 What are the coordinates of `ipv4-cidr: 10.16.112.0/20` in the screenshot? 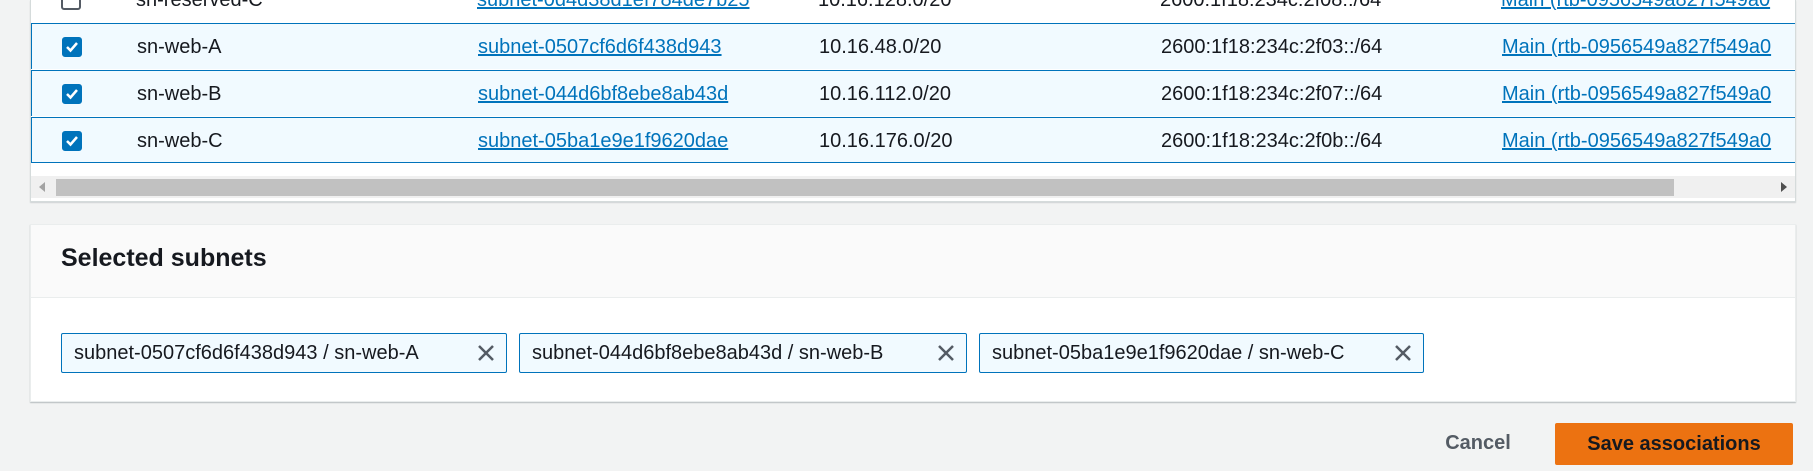 It's located at (885, 94).